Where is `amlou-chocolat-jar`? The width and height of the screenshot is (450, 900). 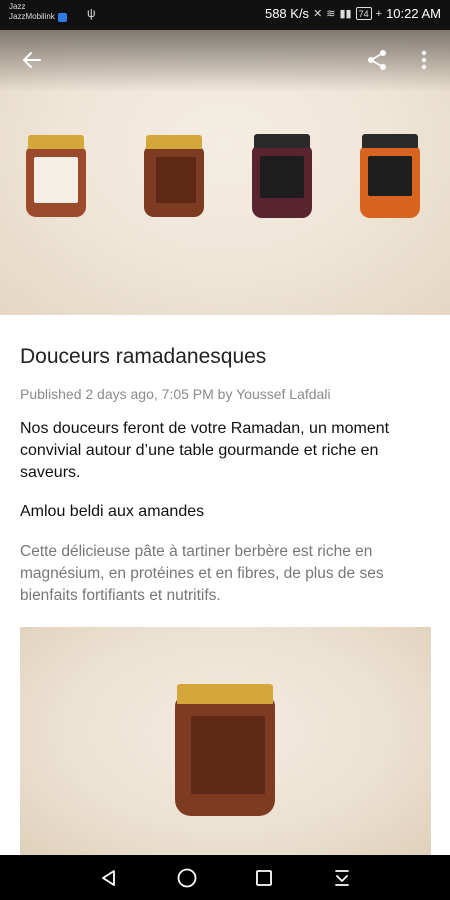 amlou-chocolat-jar is located at coordinates (174, 176).